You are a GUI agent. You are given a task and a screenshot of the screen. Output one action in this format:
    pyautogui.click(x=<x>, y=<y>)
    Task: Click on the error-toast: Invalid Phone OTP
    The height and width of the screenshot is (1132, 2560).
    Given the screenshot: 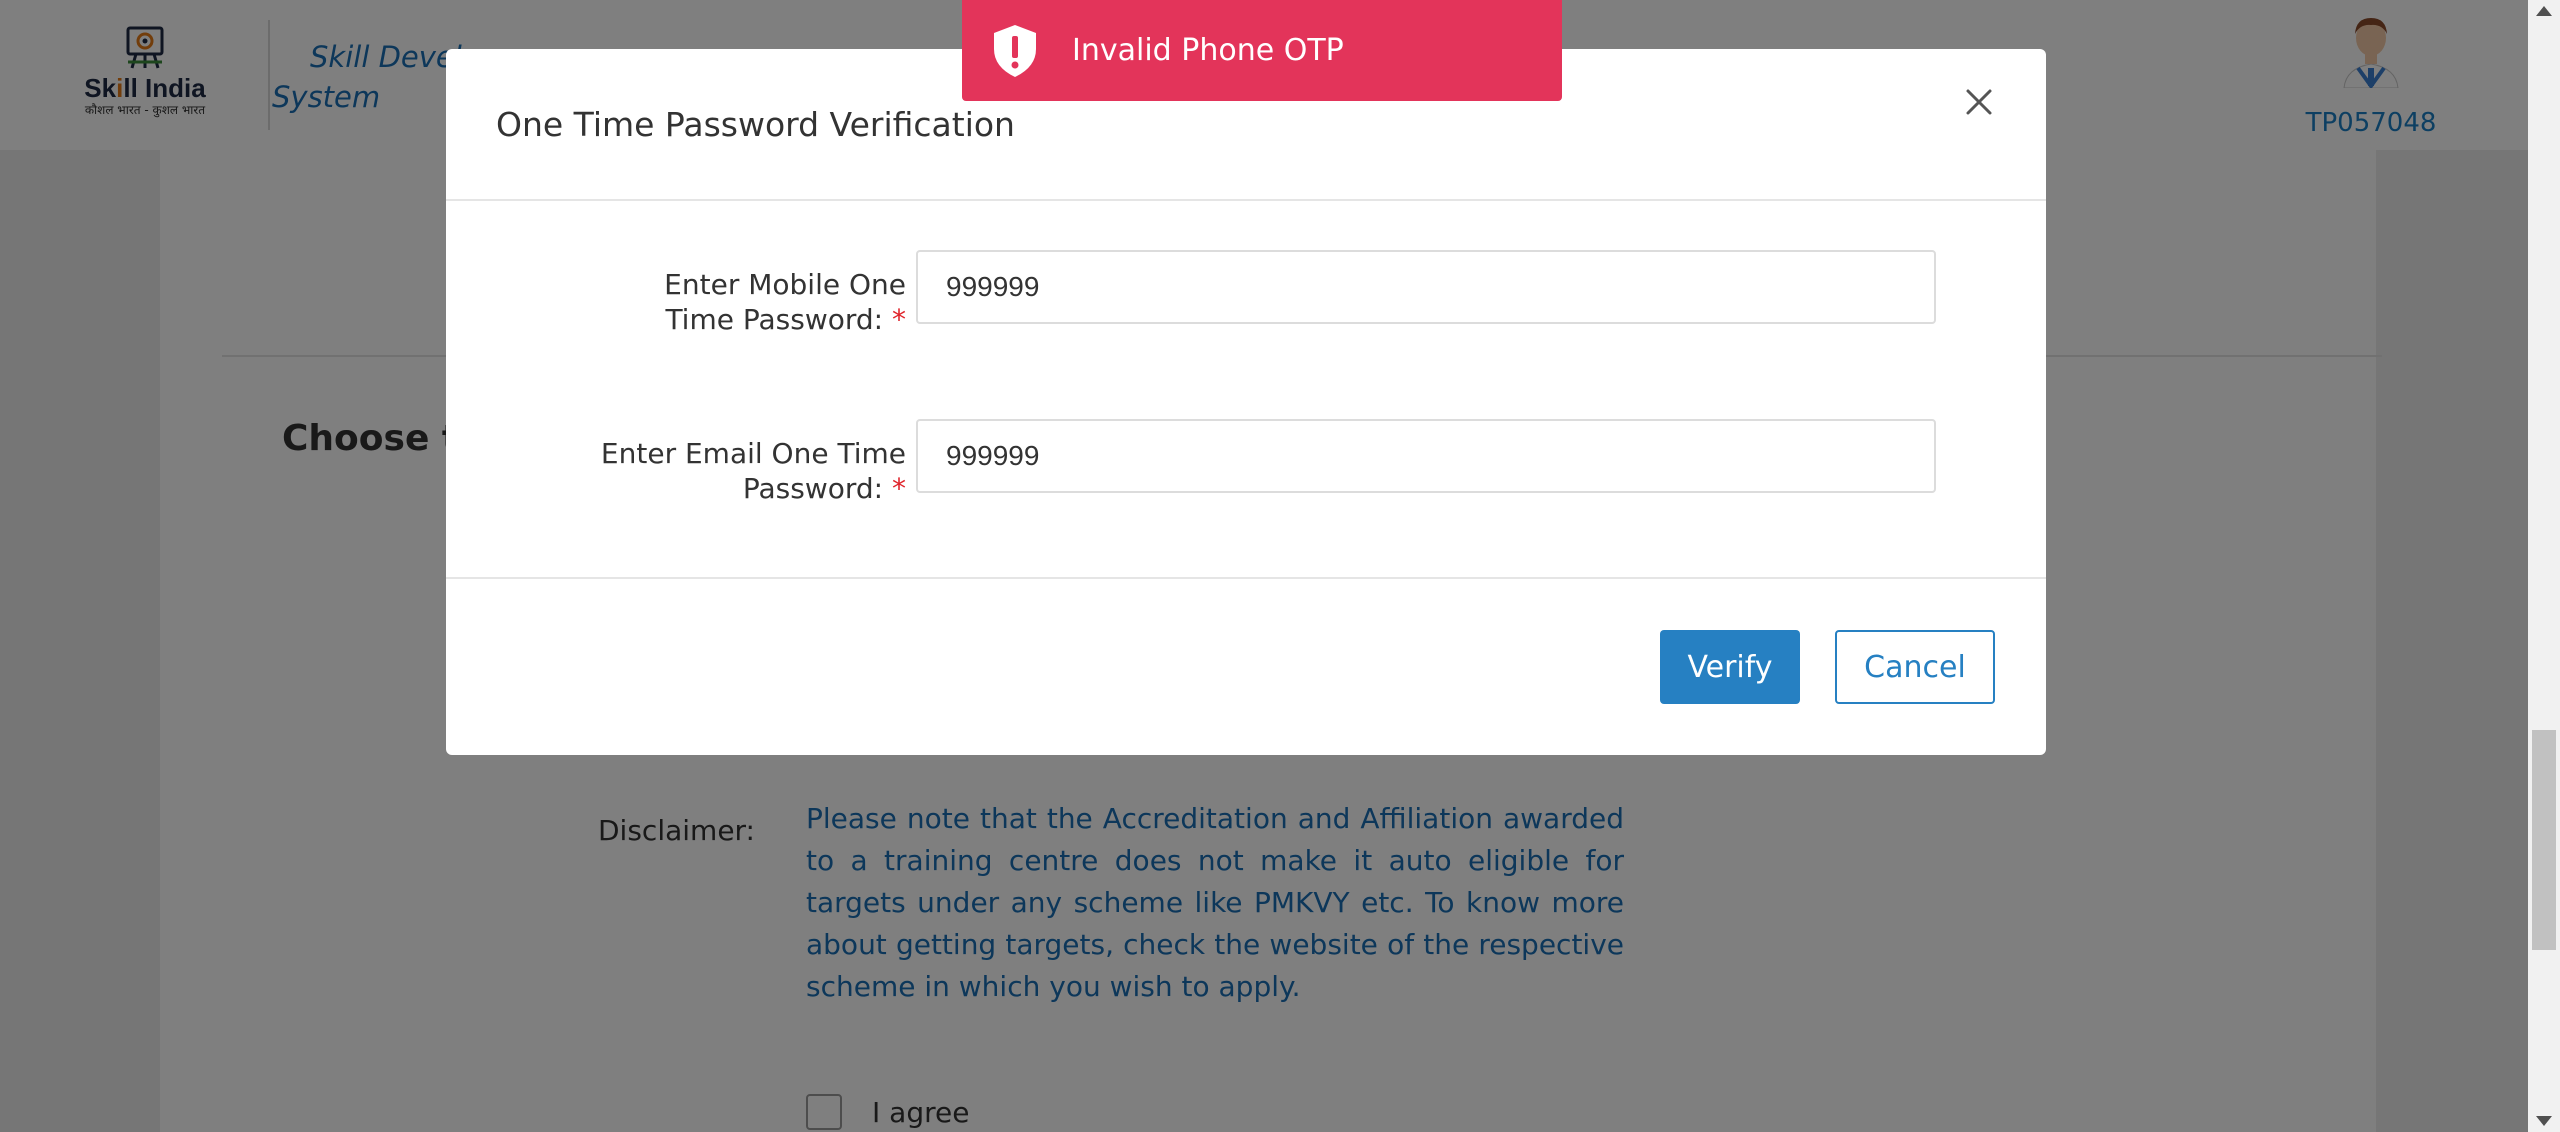 What is the action you would take?
    pyautogui.click(x=1262, y=50)
    